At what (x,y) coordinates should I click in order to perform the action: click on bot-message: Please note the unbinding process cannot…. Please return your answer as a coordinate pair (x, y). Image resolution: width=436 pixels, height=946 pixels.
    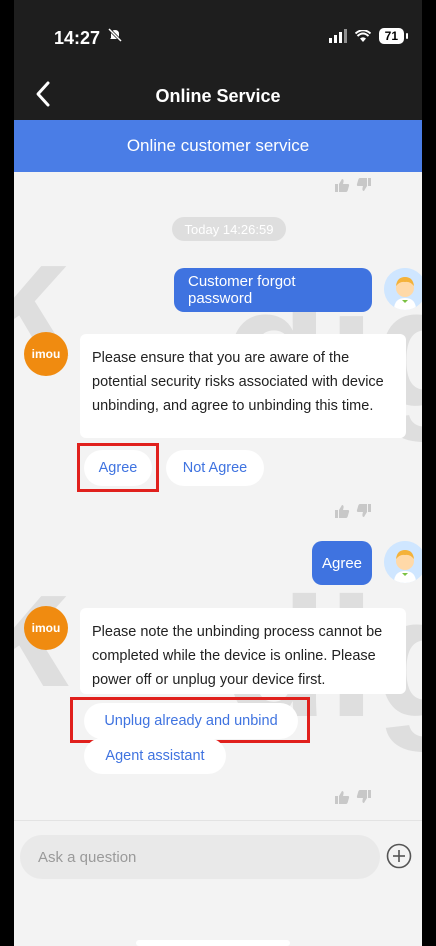
    Looking at the image, I should click on (243, 651).